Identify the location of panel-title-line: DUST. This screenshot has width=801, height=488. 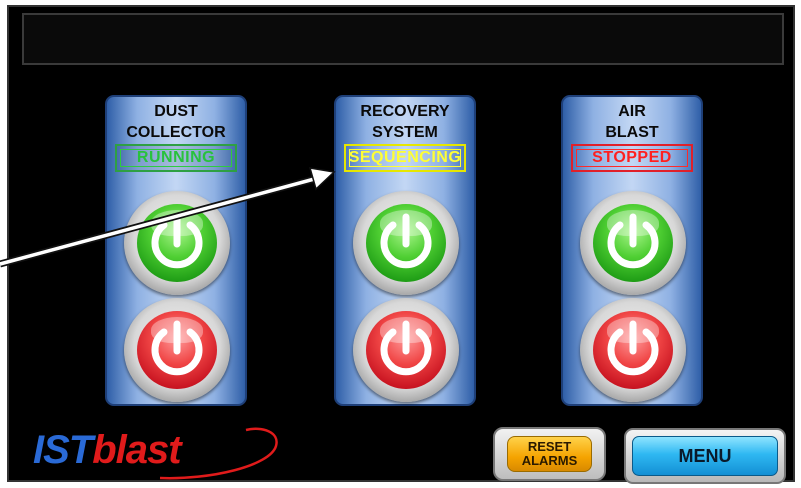
(176, 111).